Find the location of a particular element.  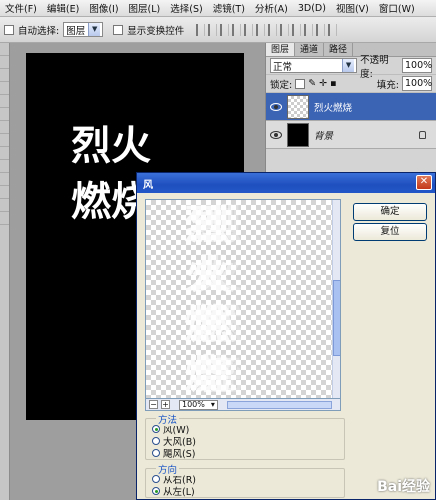

method-group: 方法 风(W) 大风(B) 飓风(S) is located at coordinates (245, 436).